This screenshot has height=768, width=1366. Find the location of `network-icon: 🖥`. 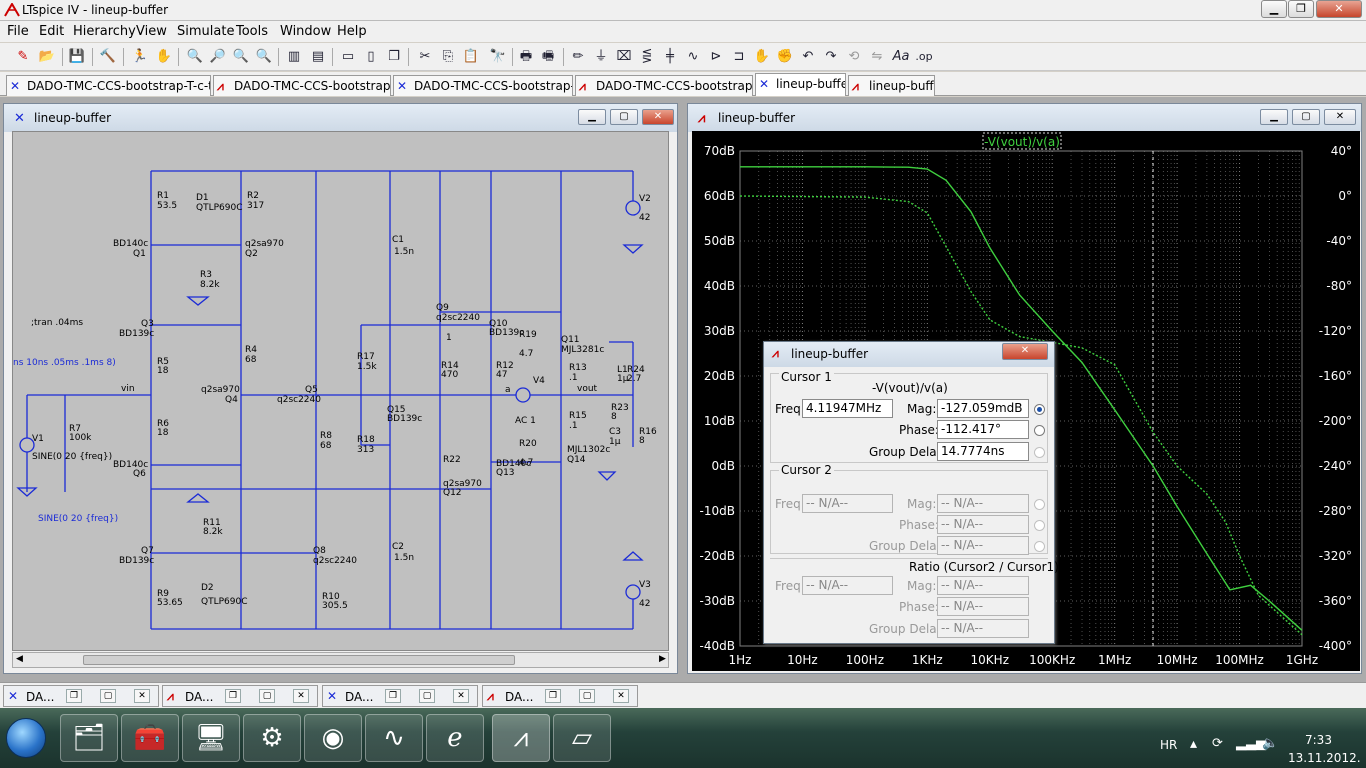

network-icon: 🖥 is located at coordinates (211, 738).